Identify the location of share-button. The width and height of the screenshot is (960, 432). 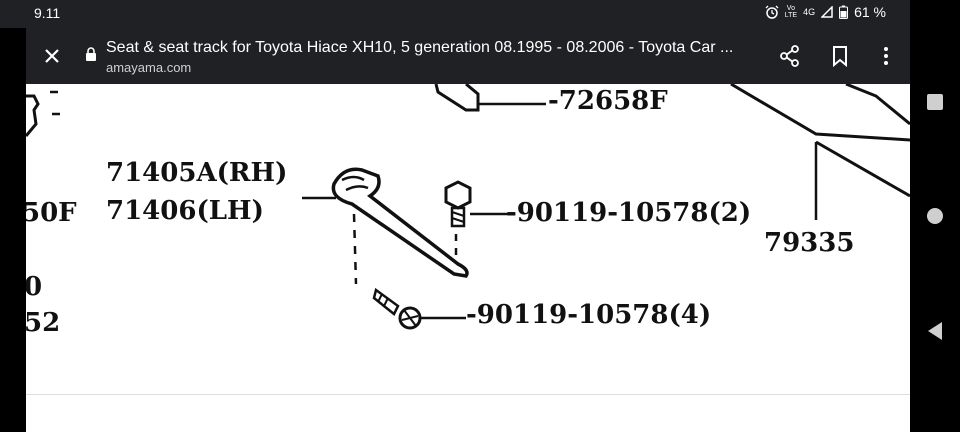
(790, 56).